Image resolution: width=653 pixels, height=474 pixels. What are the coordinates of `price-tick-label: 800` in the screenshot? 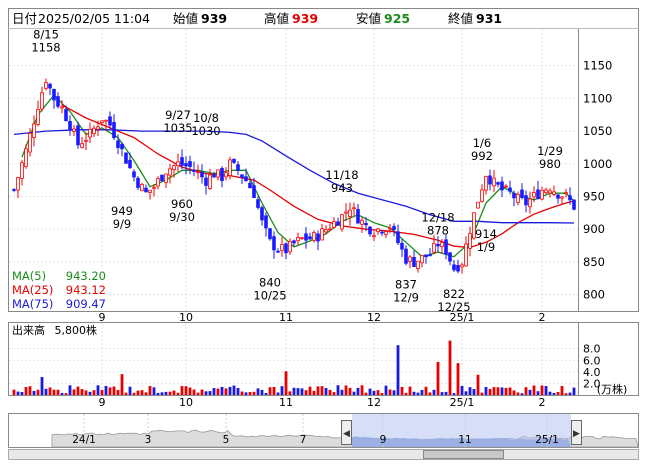 It's located at (594, 295).